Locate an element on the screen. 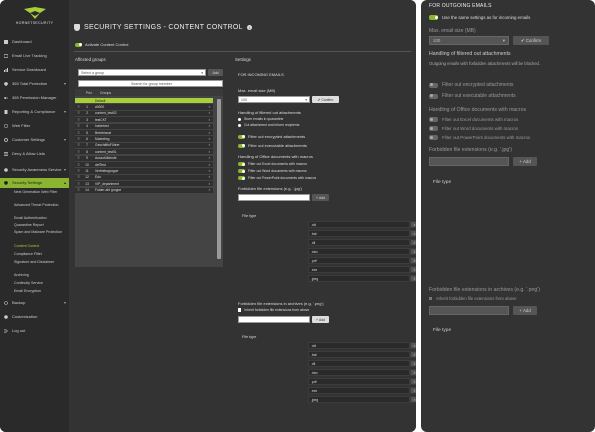  subnav-continuity-service: Continuity Service is located at coordinates (41, 283).